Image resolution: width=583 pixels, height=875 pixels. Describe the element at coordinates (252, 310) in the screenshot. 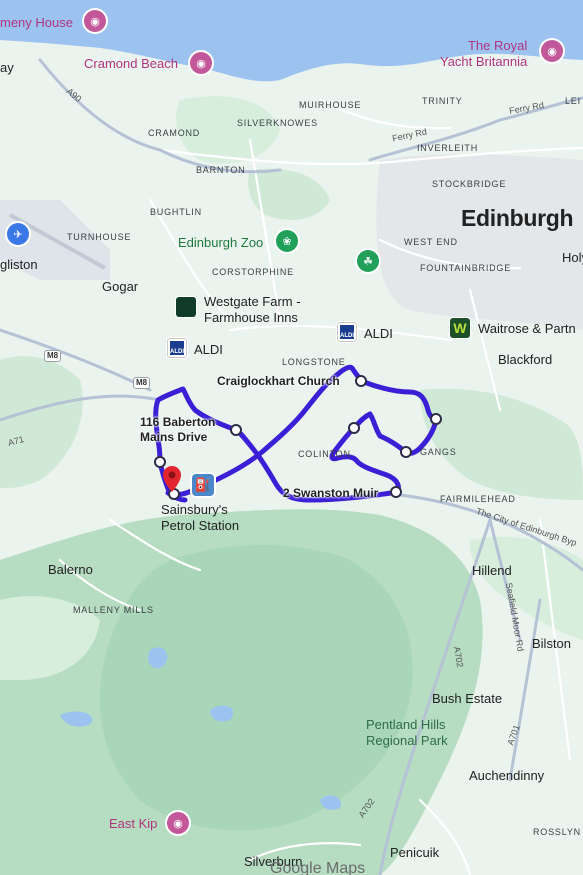

I see `poi-label: Westgate Farm - Farmhouse Inns` at that location.